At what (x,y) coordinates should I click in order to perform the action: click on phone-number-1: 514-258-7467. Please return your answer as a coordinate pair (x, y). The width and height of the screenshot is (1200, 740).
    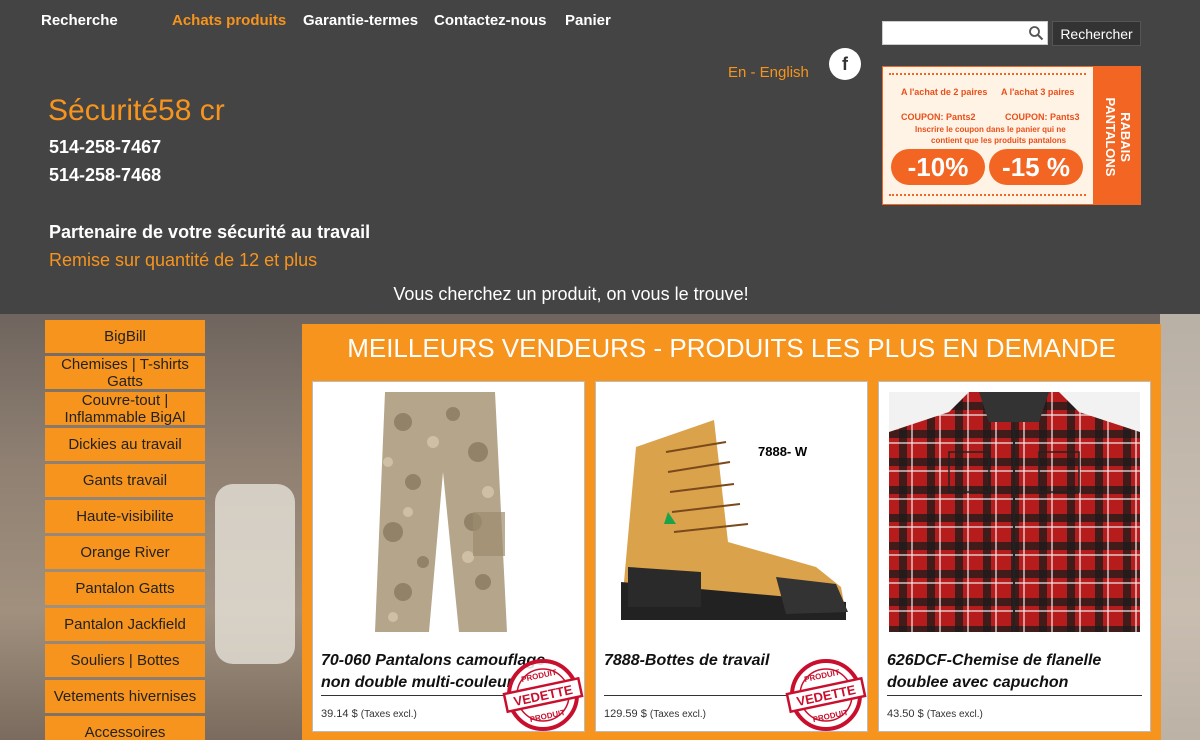
    Looking at the image, I should click on (105, 147).